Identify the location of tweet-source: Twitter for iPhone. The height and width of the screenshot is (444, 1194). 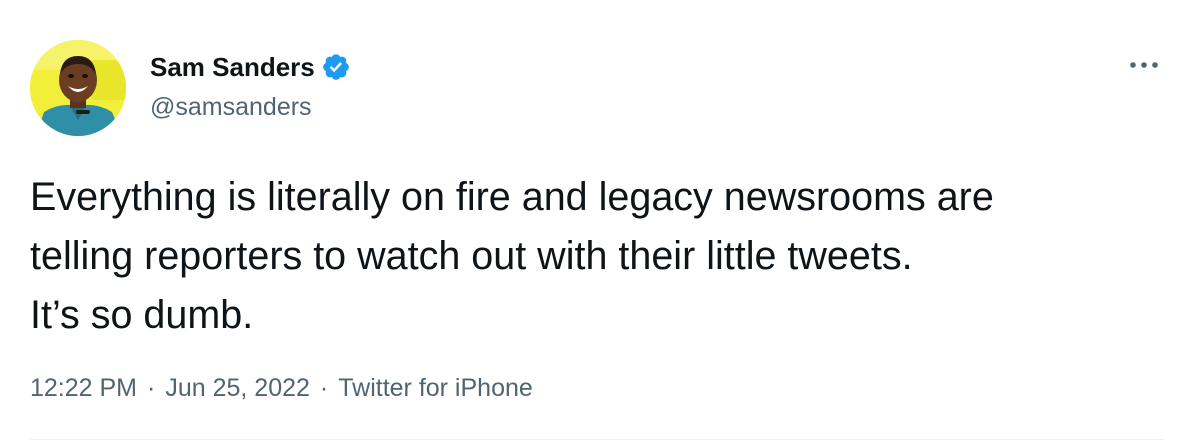
(435, 388).